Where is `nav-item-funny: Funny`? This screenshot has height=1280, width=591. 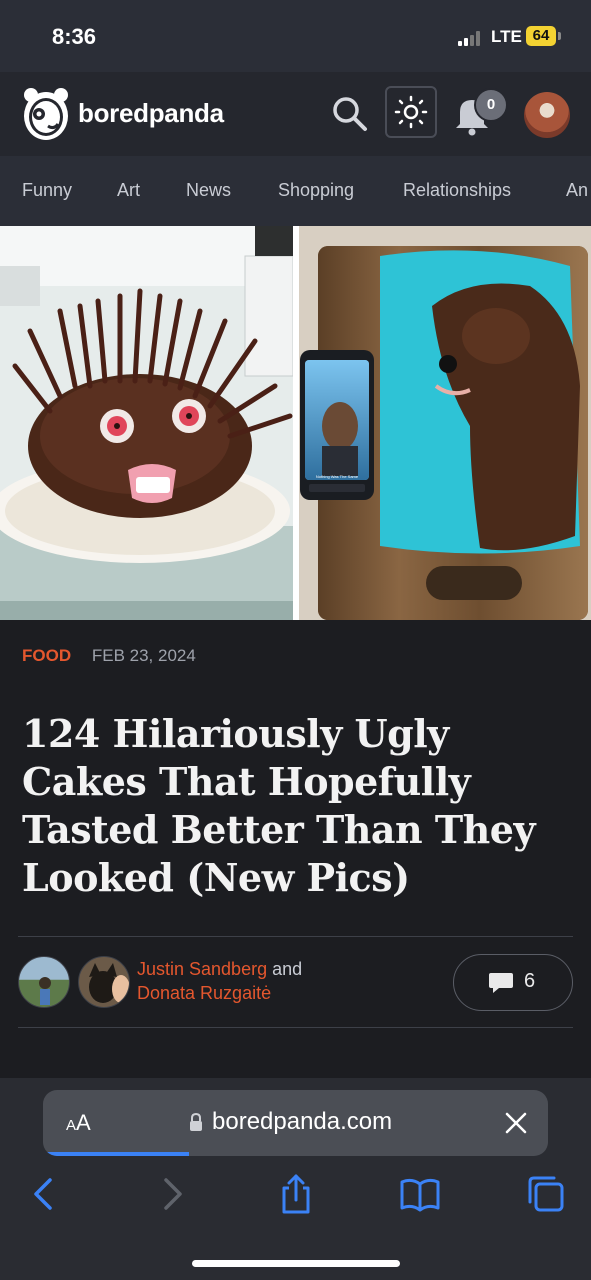
nav-item-funny: Funny is located at coordinates (47, 190).